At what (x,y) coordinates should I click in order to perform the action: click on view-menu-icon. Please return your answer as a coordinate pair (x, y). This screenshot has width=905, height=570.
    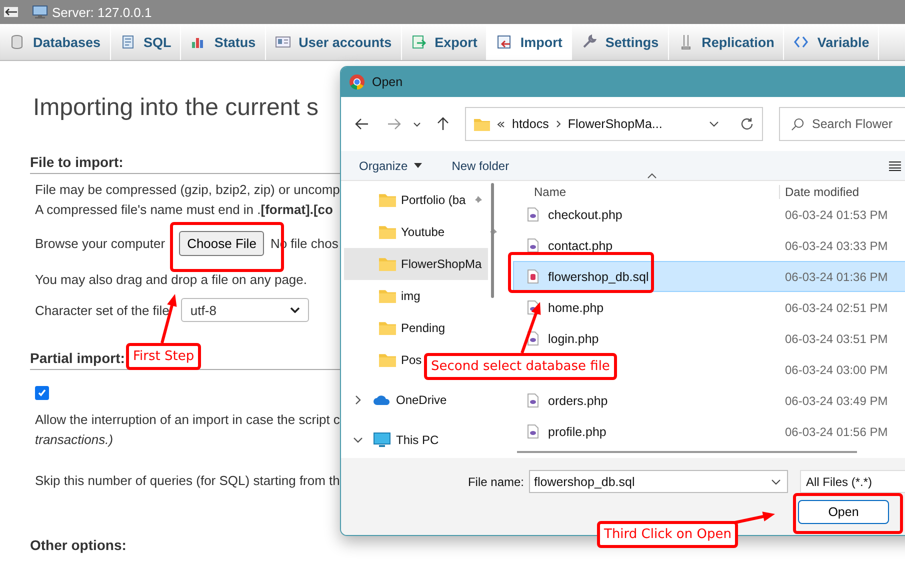
    Looking at the image, I should click on (895, 165).